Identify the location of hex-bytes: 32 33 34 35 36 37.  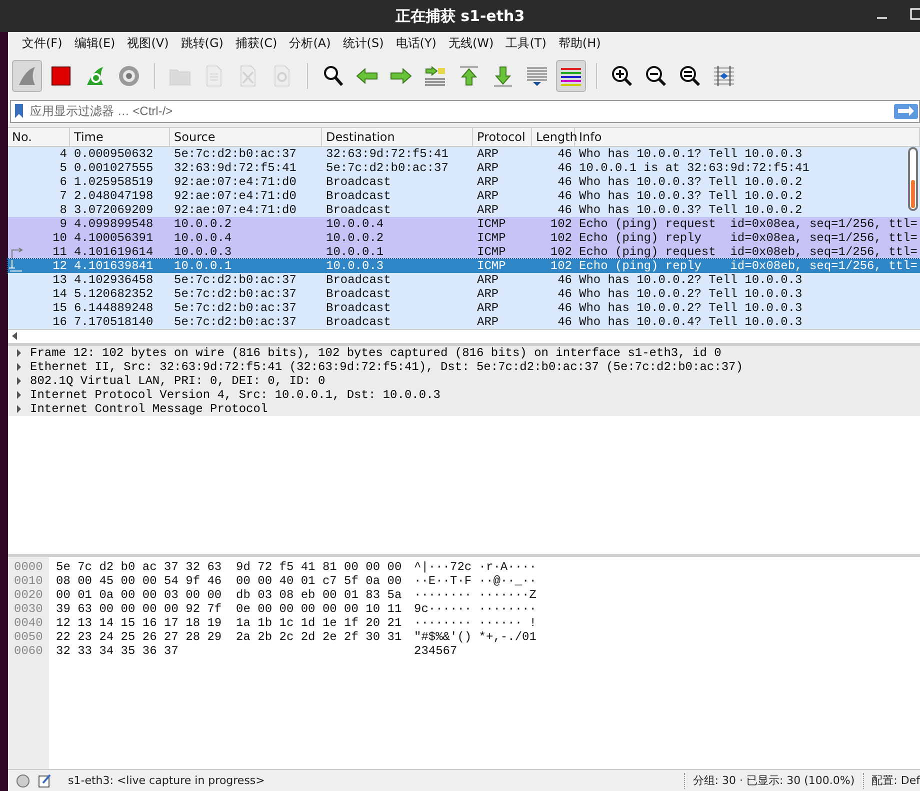
(118, 651).